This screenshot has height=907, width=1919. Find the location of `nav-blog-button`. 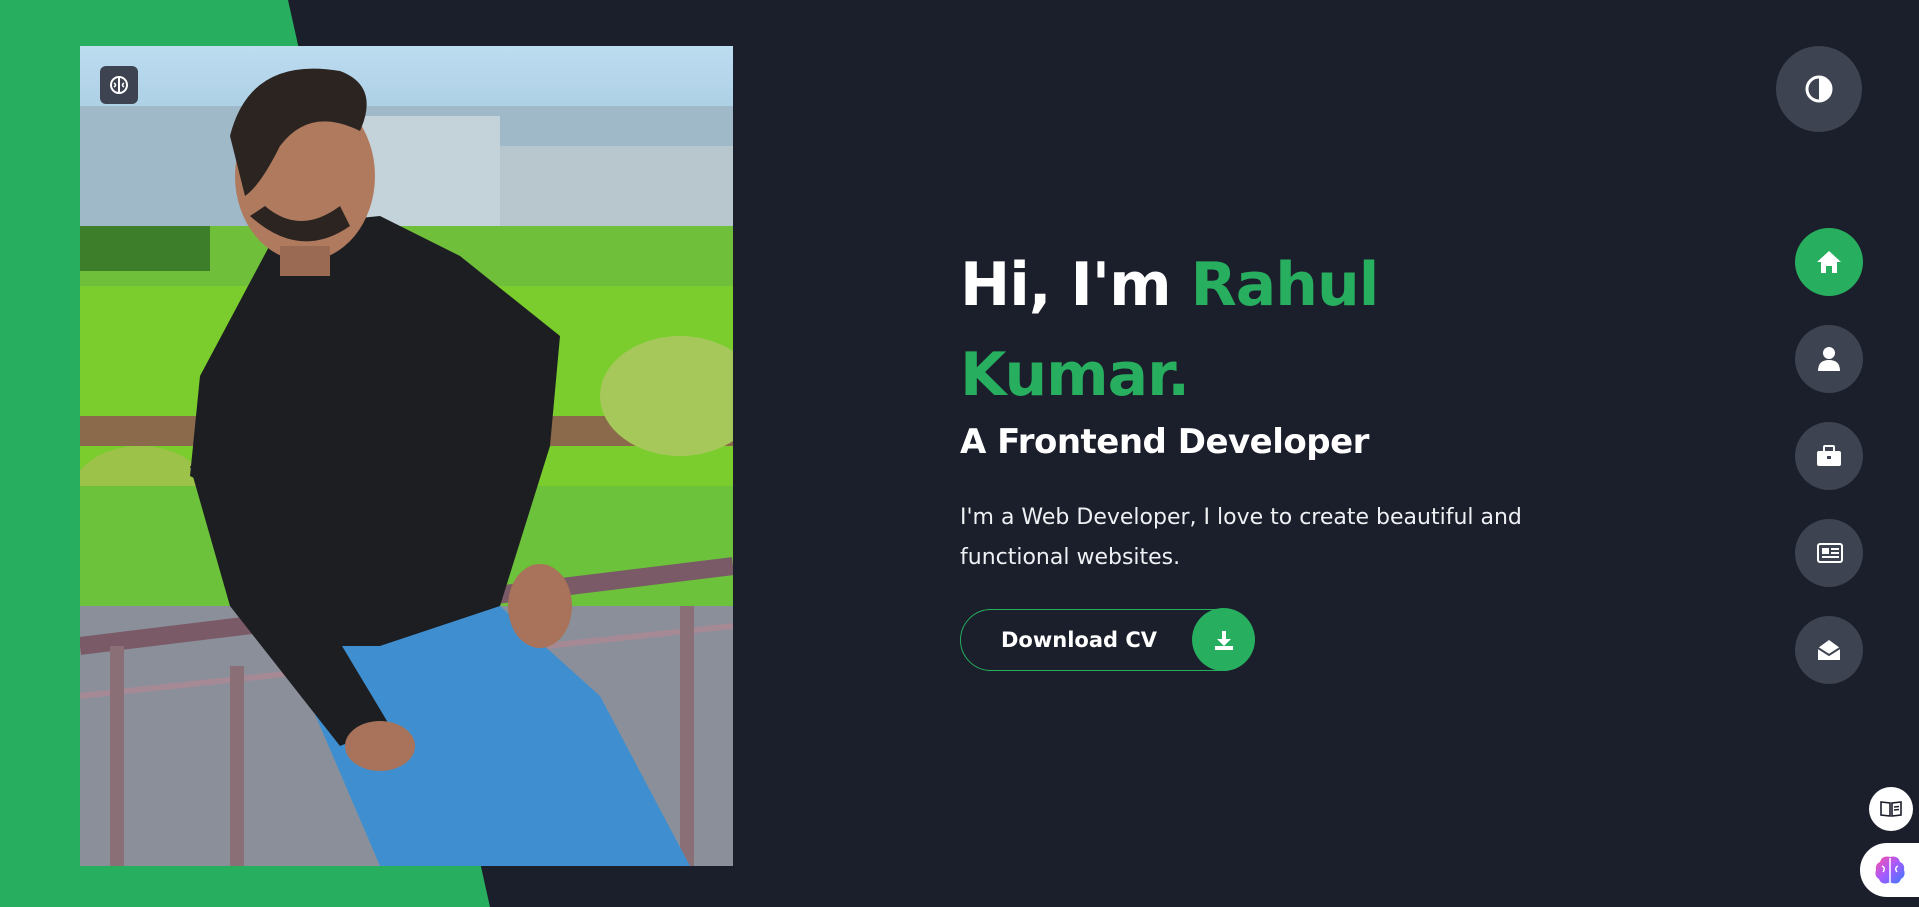

nav-blog-button is located at coordinates (1829, 553).